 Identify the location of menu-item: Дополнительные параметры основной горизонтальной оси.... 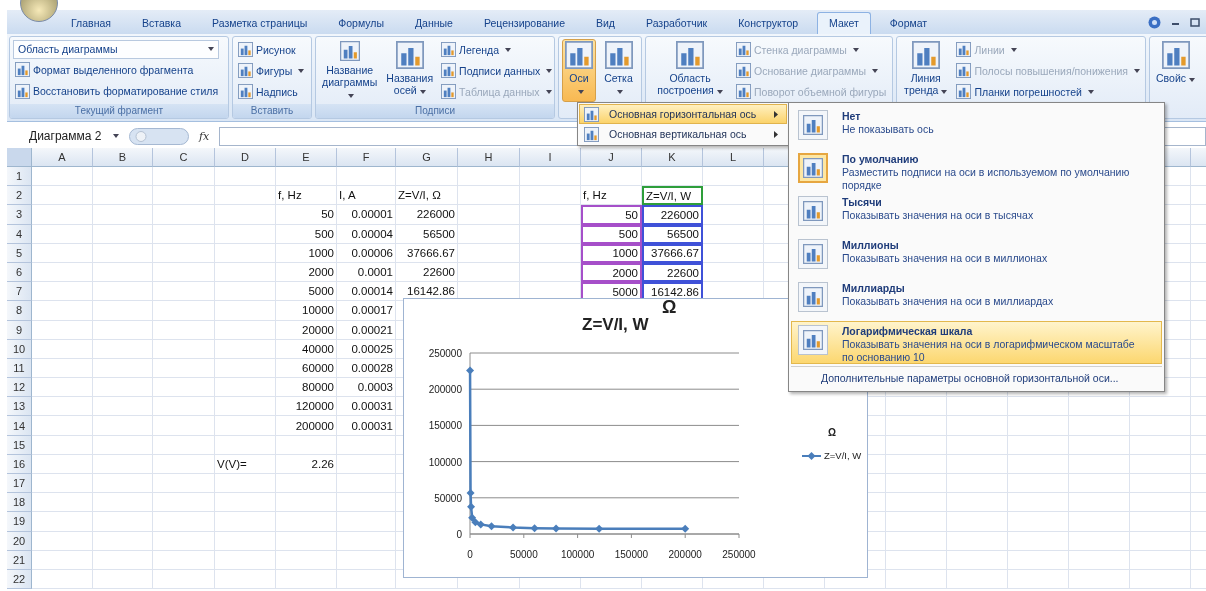
(976, 377).